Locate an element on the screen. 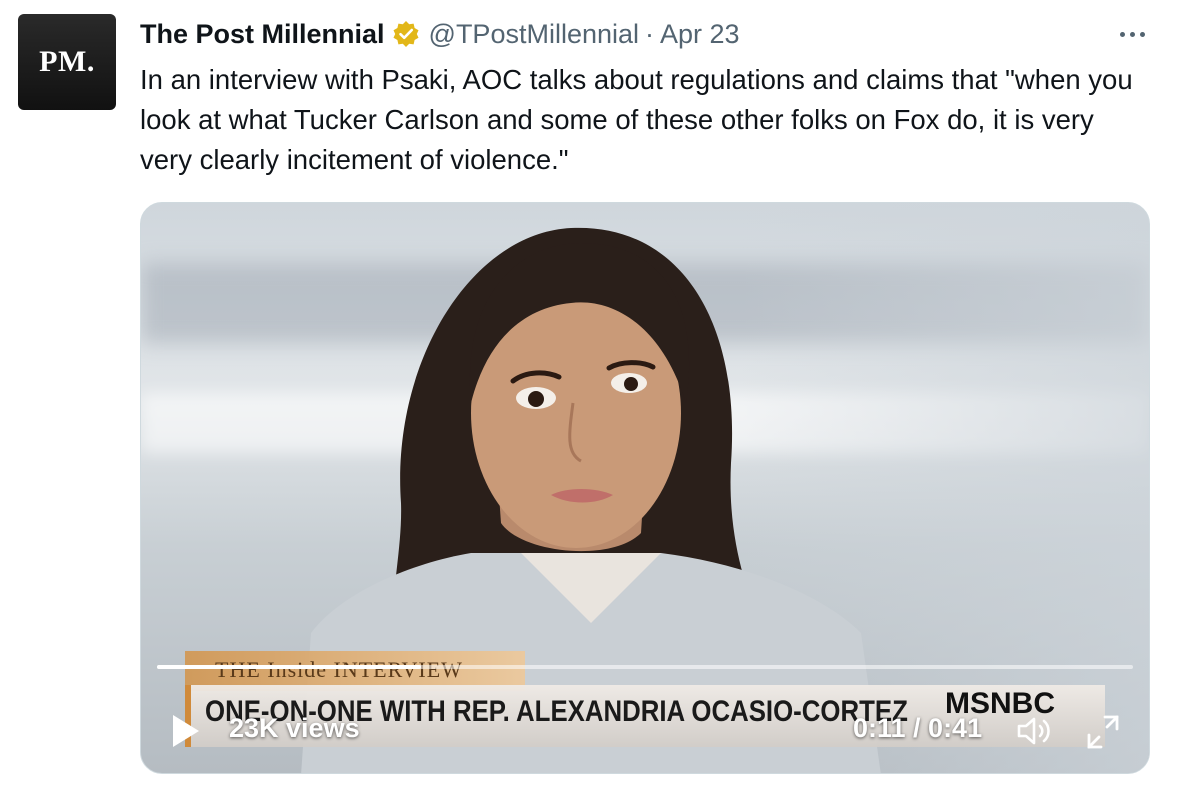  fullscreen-icon is located at coordinates (1103, 732).